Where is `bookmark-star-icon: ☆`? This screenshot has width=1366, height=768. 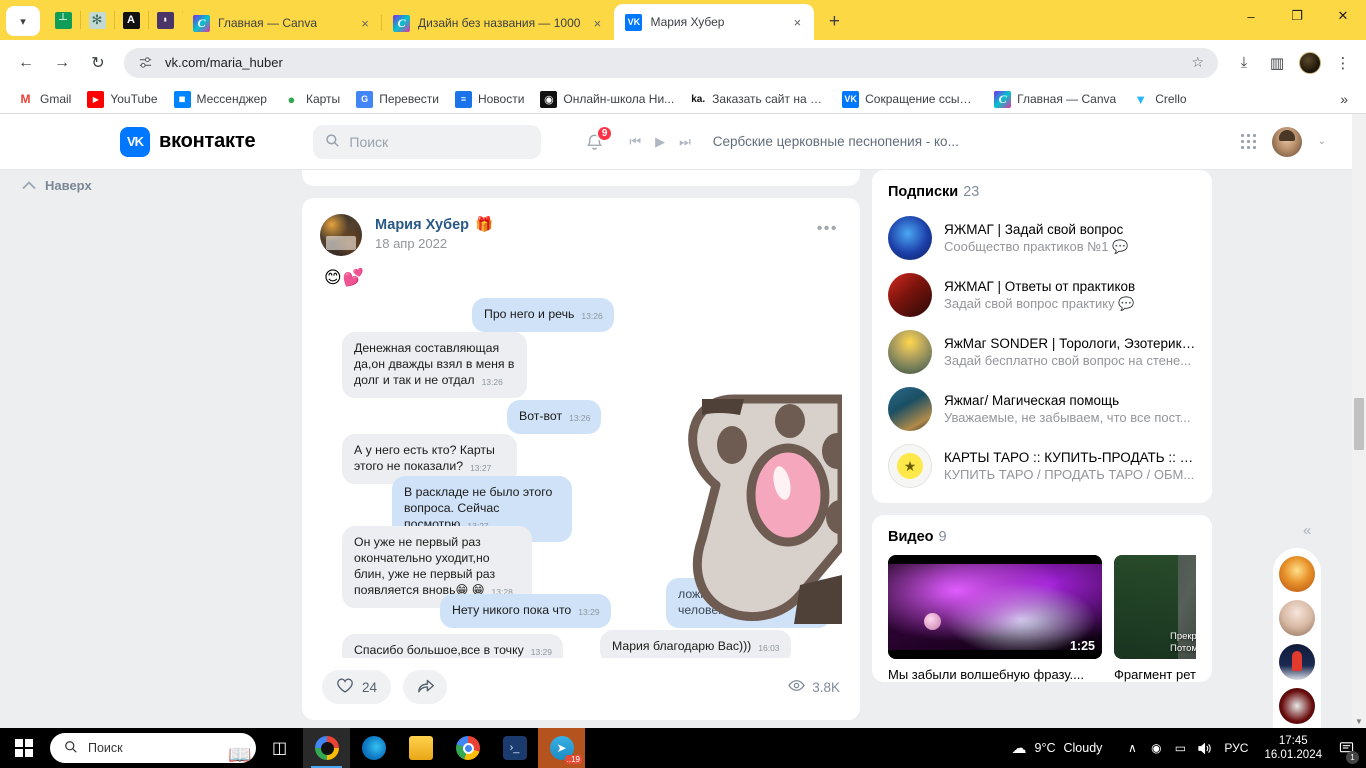
bookmark-star-icon: ☆ is located at coordinates (1197, 62).